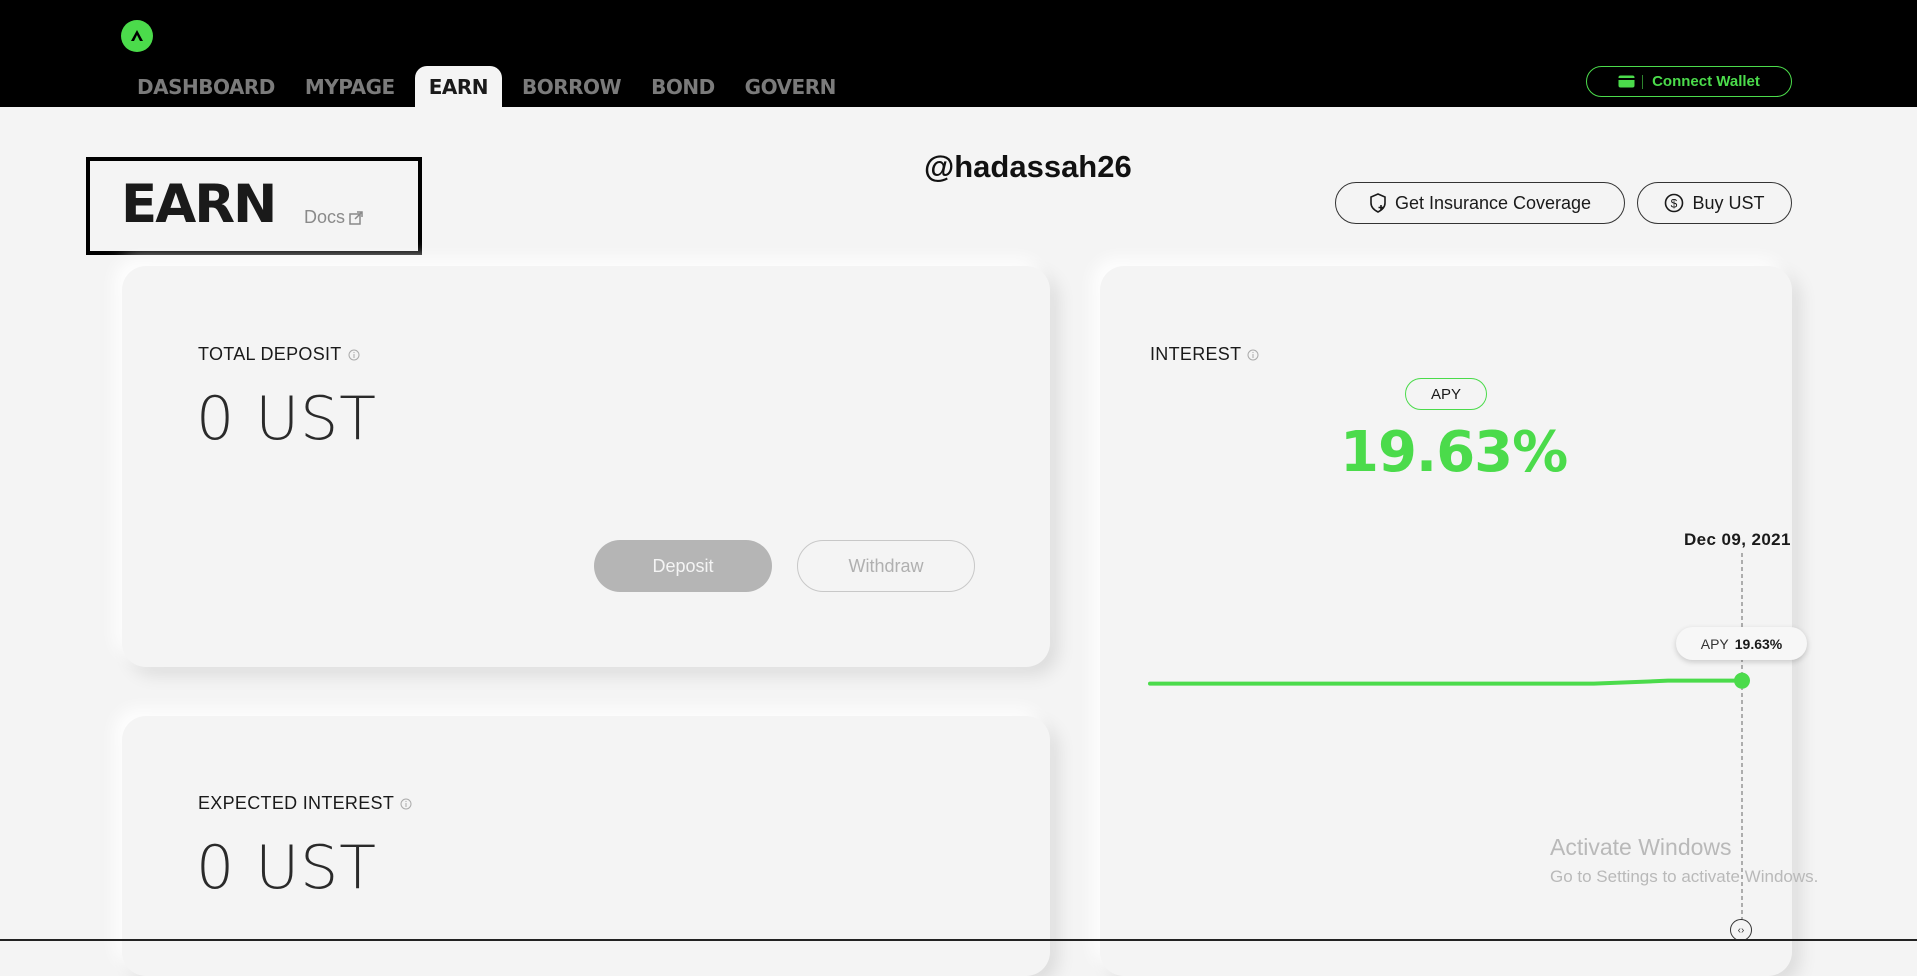  What do you see at coordinates (1028, 166) in the screenshot?
I see `username-watermark: @hadassah26` at bounding box center [1028, 166].